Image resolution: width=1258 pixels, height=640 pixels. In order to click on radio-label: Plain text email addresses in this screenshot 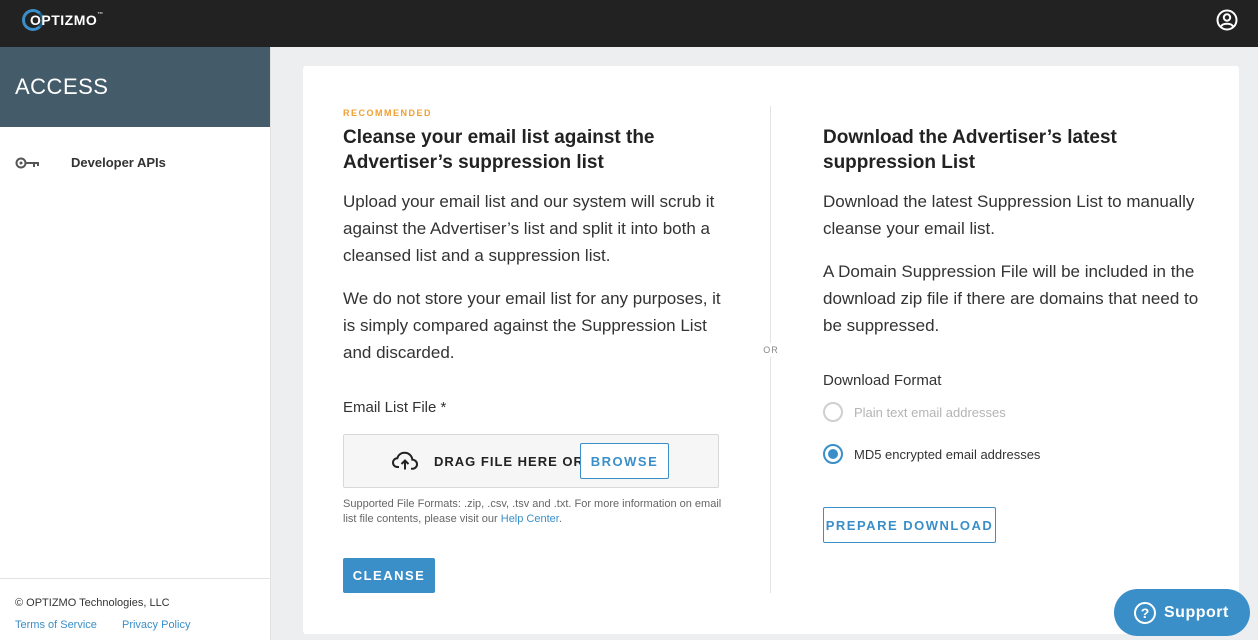, I will do `click(930, 412)`.